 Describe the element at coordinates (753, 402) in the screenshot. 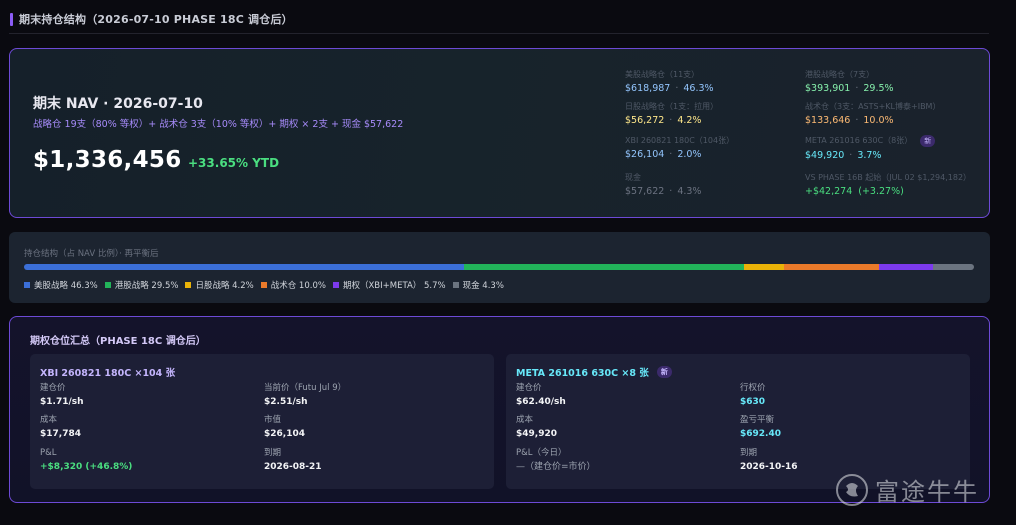

I see `option-field-value: $630` at that location.